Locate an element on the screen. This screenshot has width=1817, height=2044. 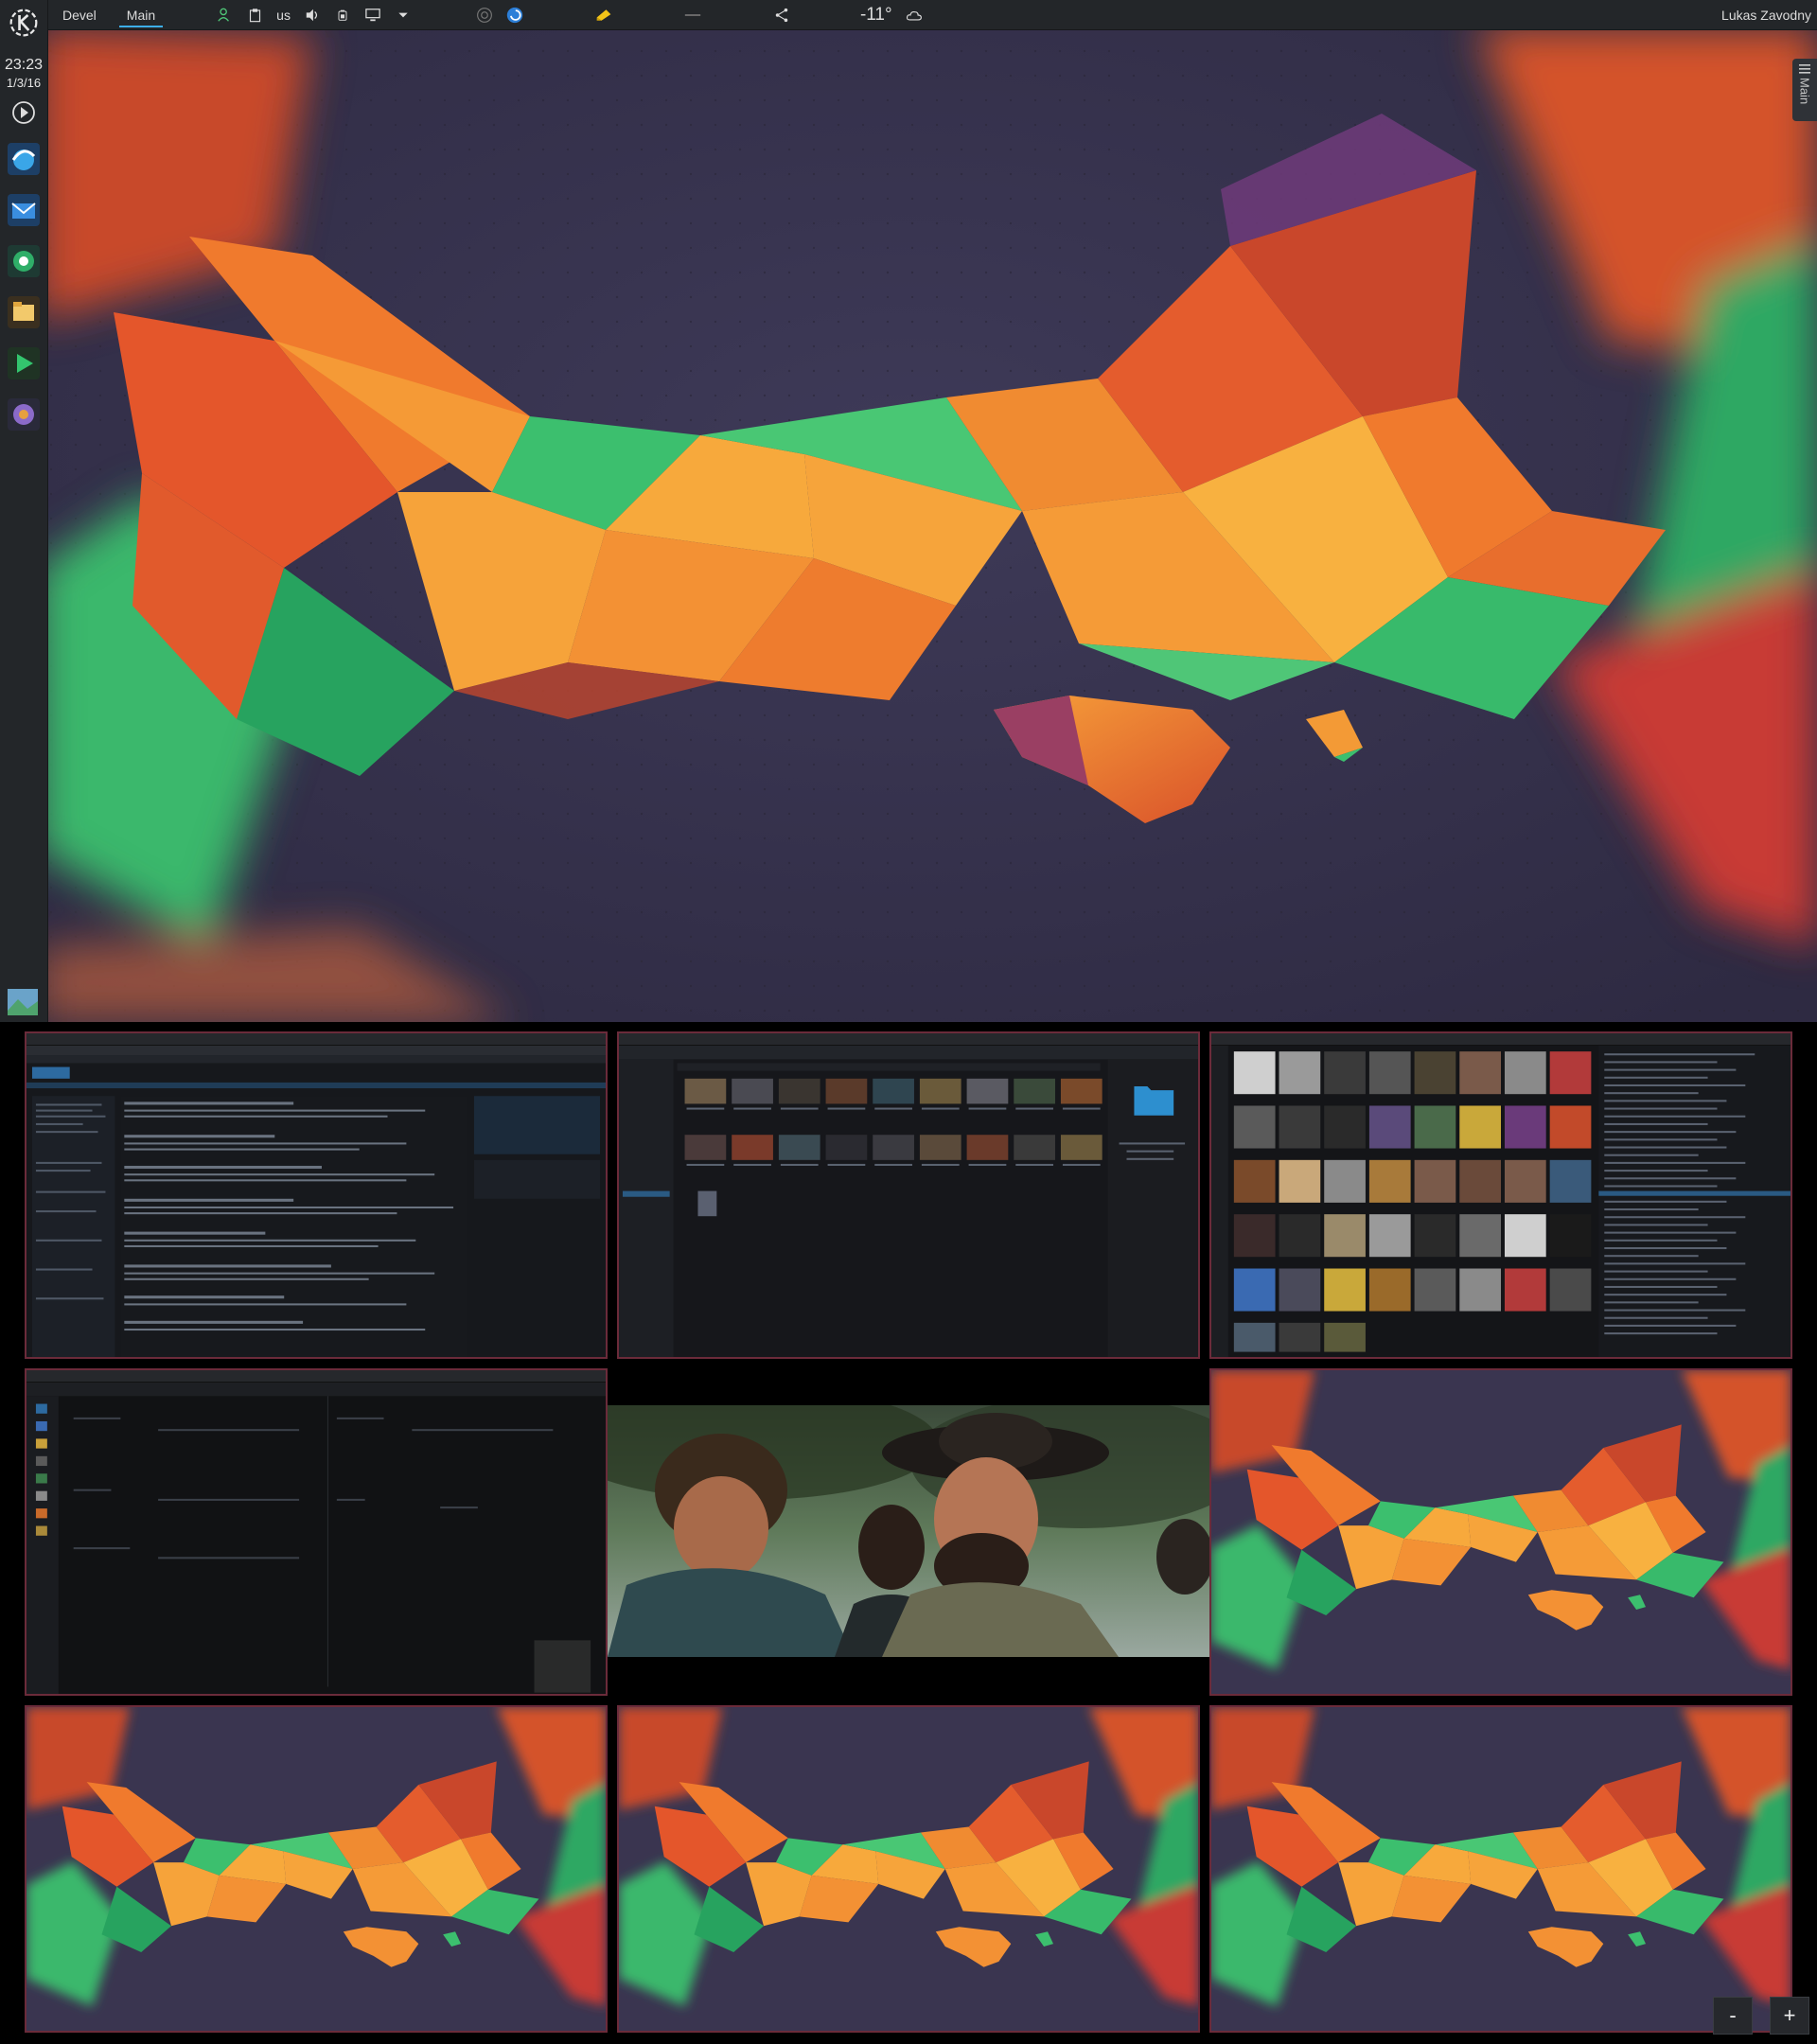
top-panel: Devel Main us -11° Lukas Zavodny is located at coordinates (908, 15).